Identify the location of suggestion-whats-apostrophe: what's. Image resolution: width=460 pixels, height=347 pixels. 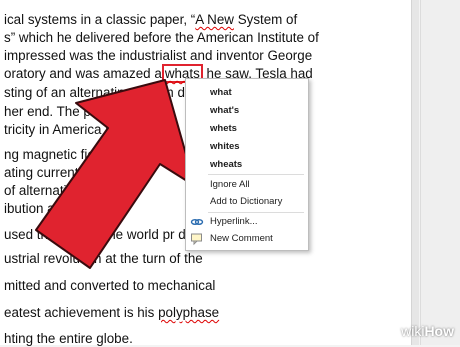
(224, 111).